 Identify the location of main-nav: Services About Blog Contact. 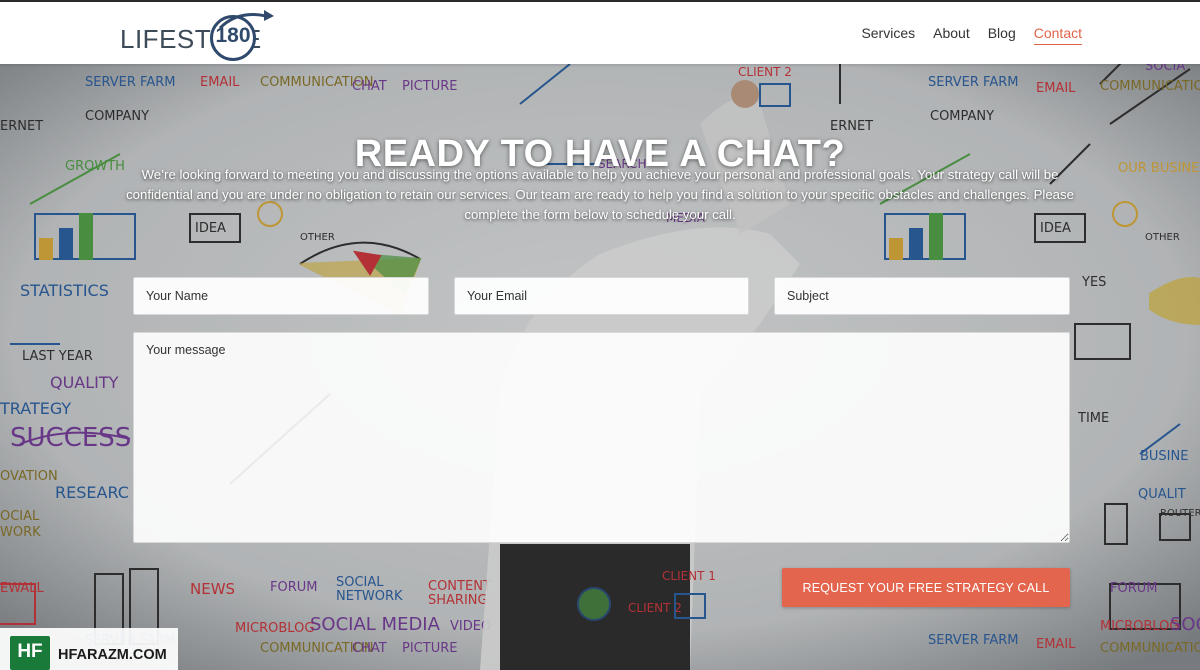
(962, 35).